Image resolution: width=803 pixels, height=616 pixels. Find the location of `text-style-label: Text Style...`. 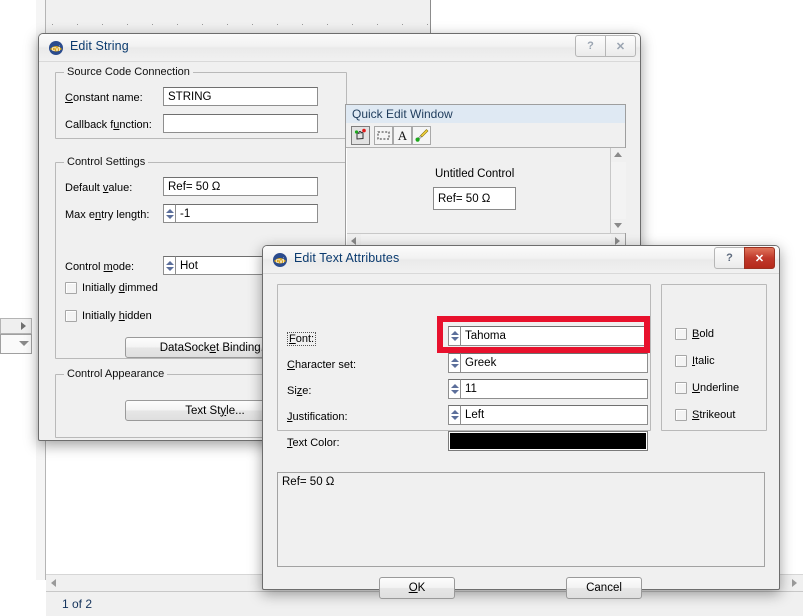

text-style-label: Text Style... is located at coordinates (215, 410).